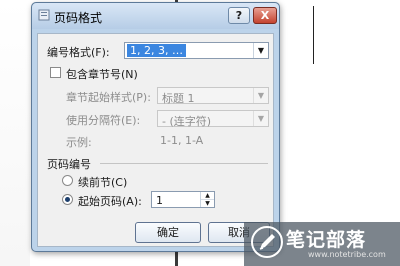 This screenshot has width=400, height=266. What do you see at coordinates (313, 35) in the screenshot?
I see `text-cursor` at bounding box center [313, 35].